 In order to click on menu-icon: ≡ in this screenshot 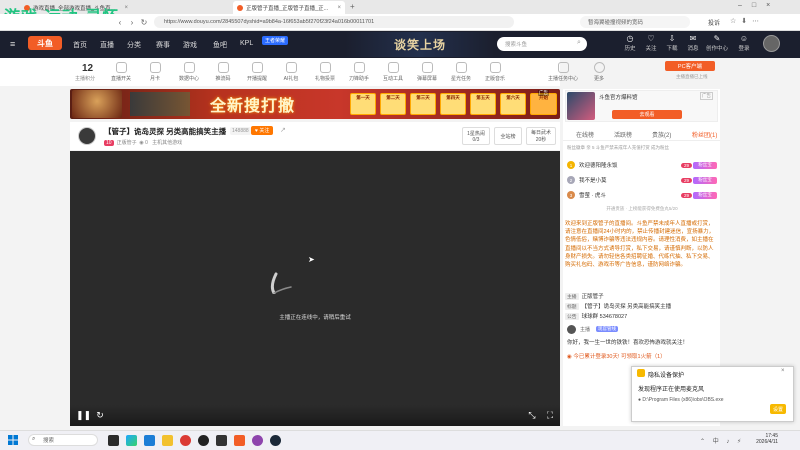, I will do `click(12, 44)`.